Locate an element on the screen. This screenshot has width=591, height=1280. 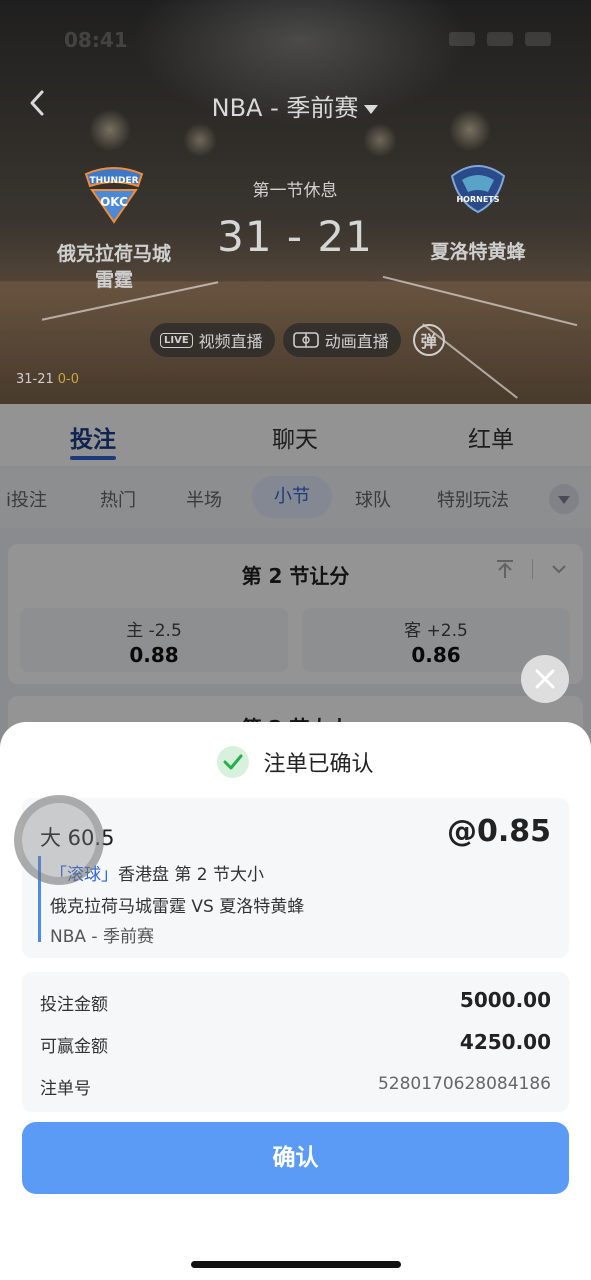
home-team-name-line1: 俄克拉荷马城 is located at coordinates (114, 254).